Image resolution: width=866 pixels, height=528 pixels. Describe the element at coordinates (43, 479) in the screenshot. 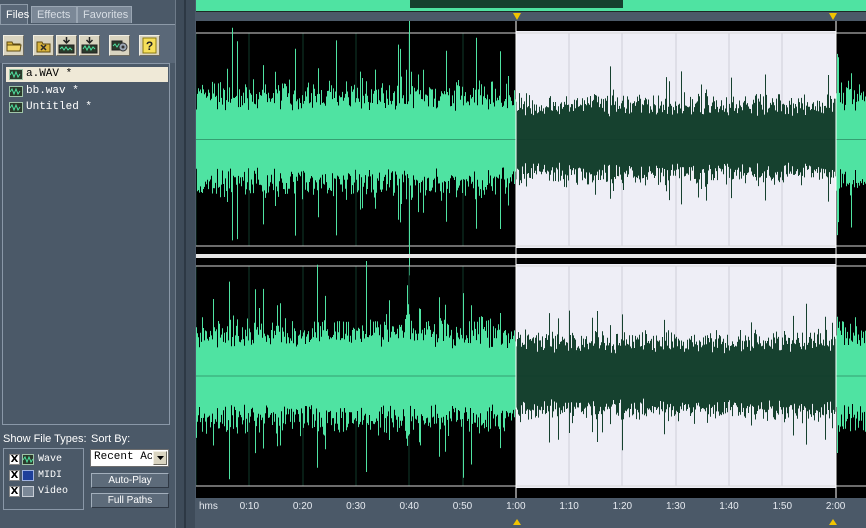

I see `file-type-filters: X Wave X MIDI X Video` at that location.